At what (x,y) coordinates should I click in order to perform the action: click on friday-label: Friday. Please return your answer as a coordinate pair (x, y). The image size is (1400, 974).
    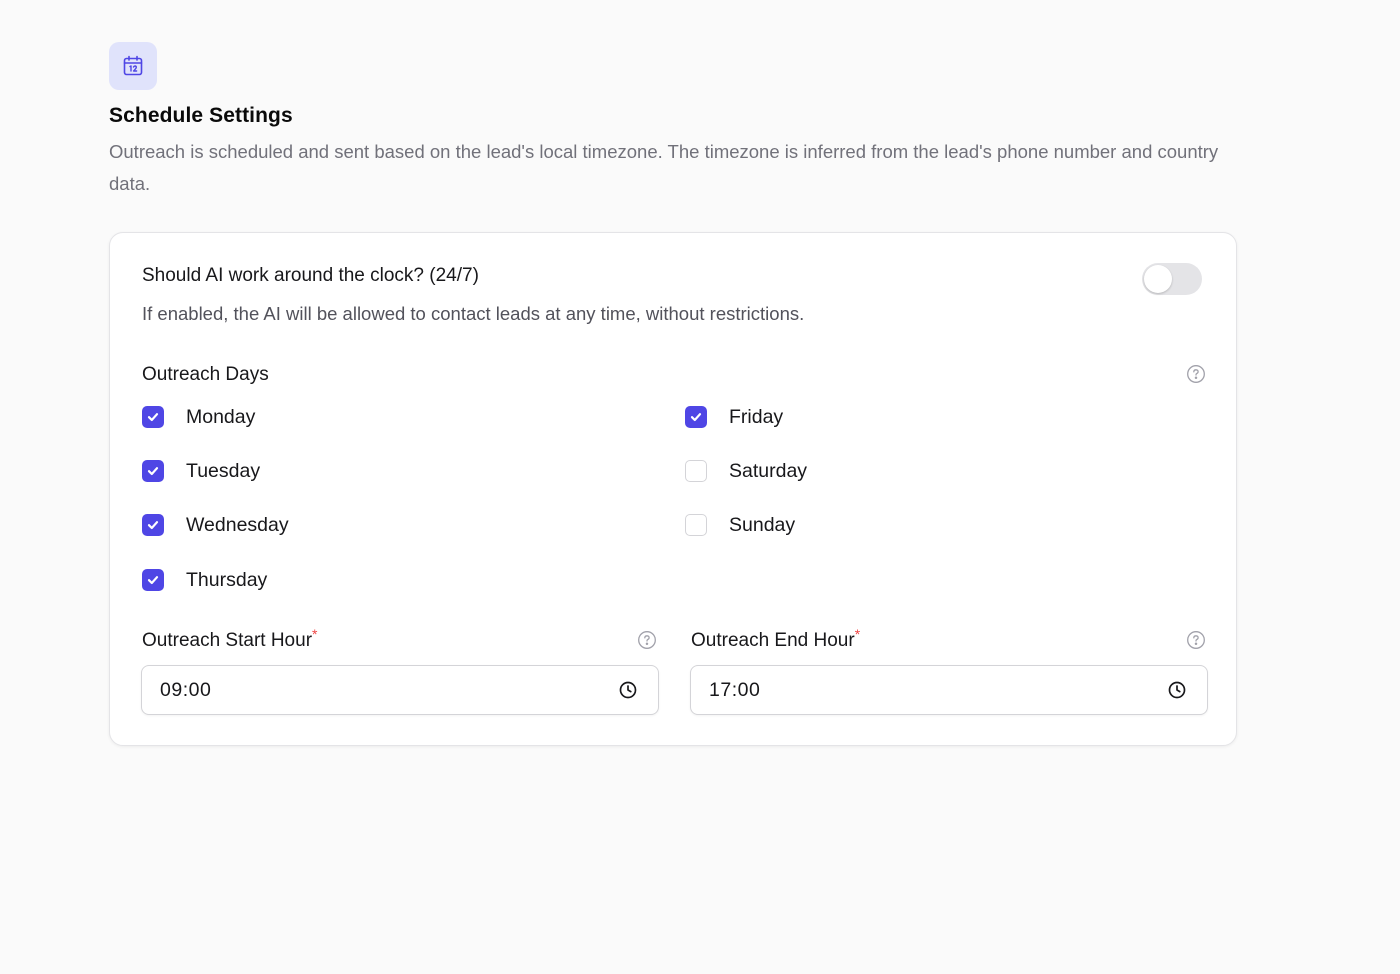
    Looking at the image, I should click on (756, 416).